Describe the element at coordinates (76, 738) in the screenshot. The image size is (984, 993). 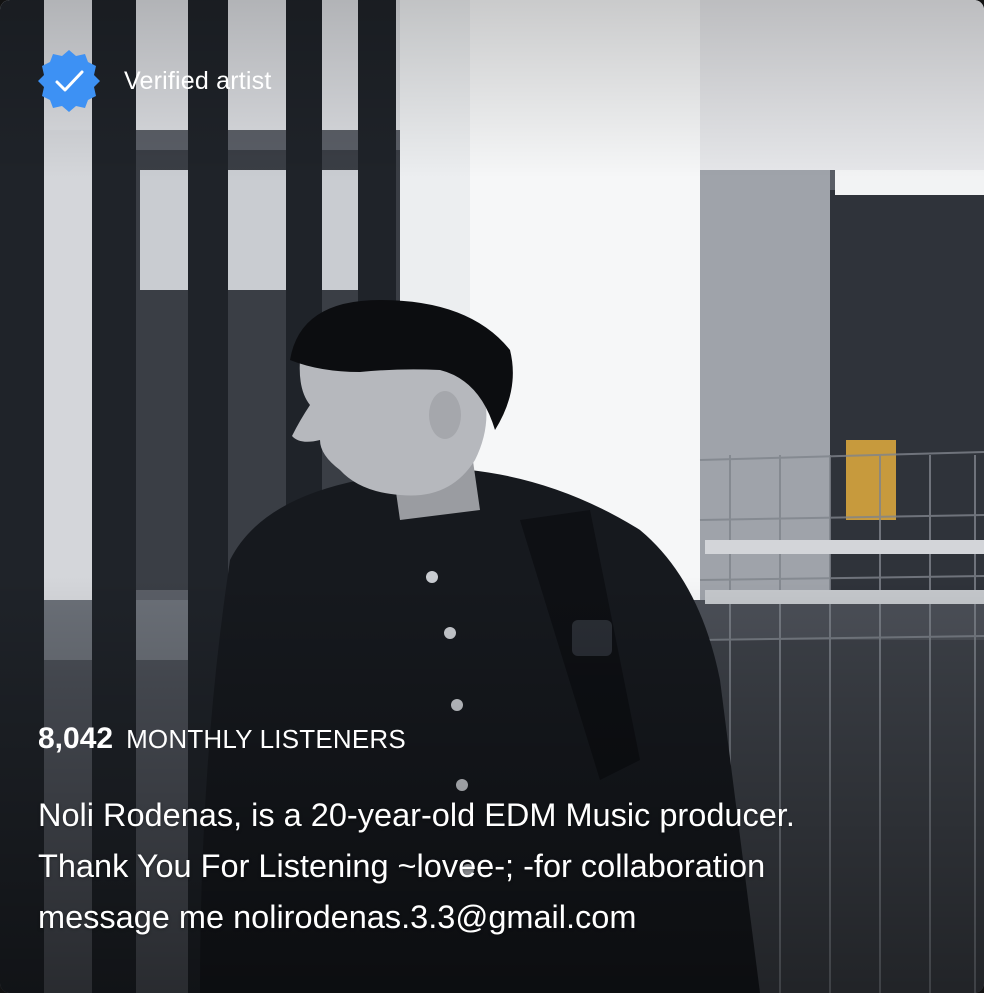
I see `monthly-listeners-count: 8,042` at that location.